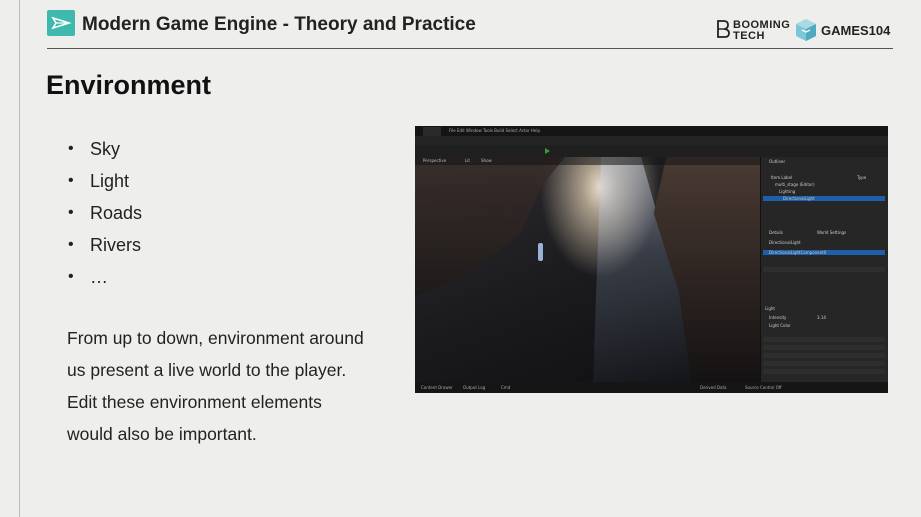 This screenshot has height=517, width=921. I want to click on bullet-text: Roads, so click(116, 213).